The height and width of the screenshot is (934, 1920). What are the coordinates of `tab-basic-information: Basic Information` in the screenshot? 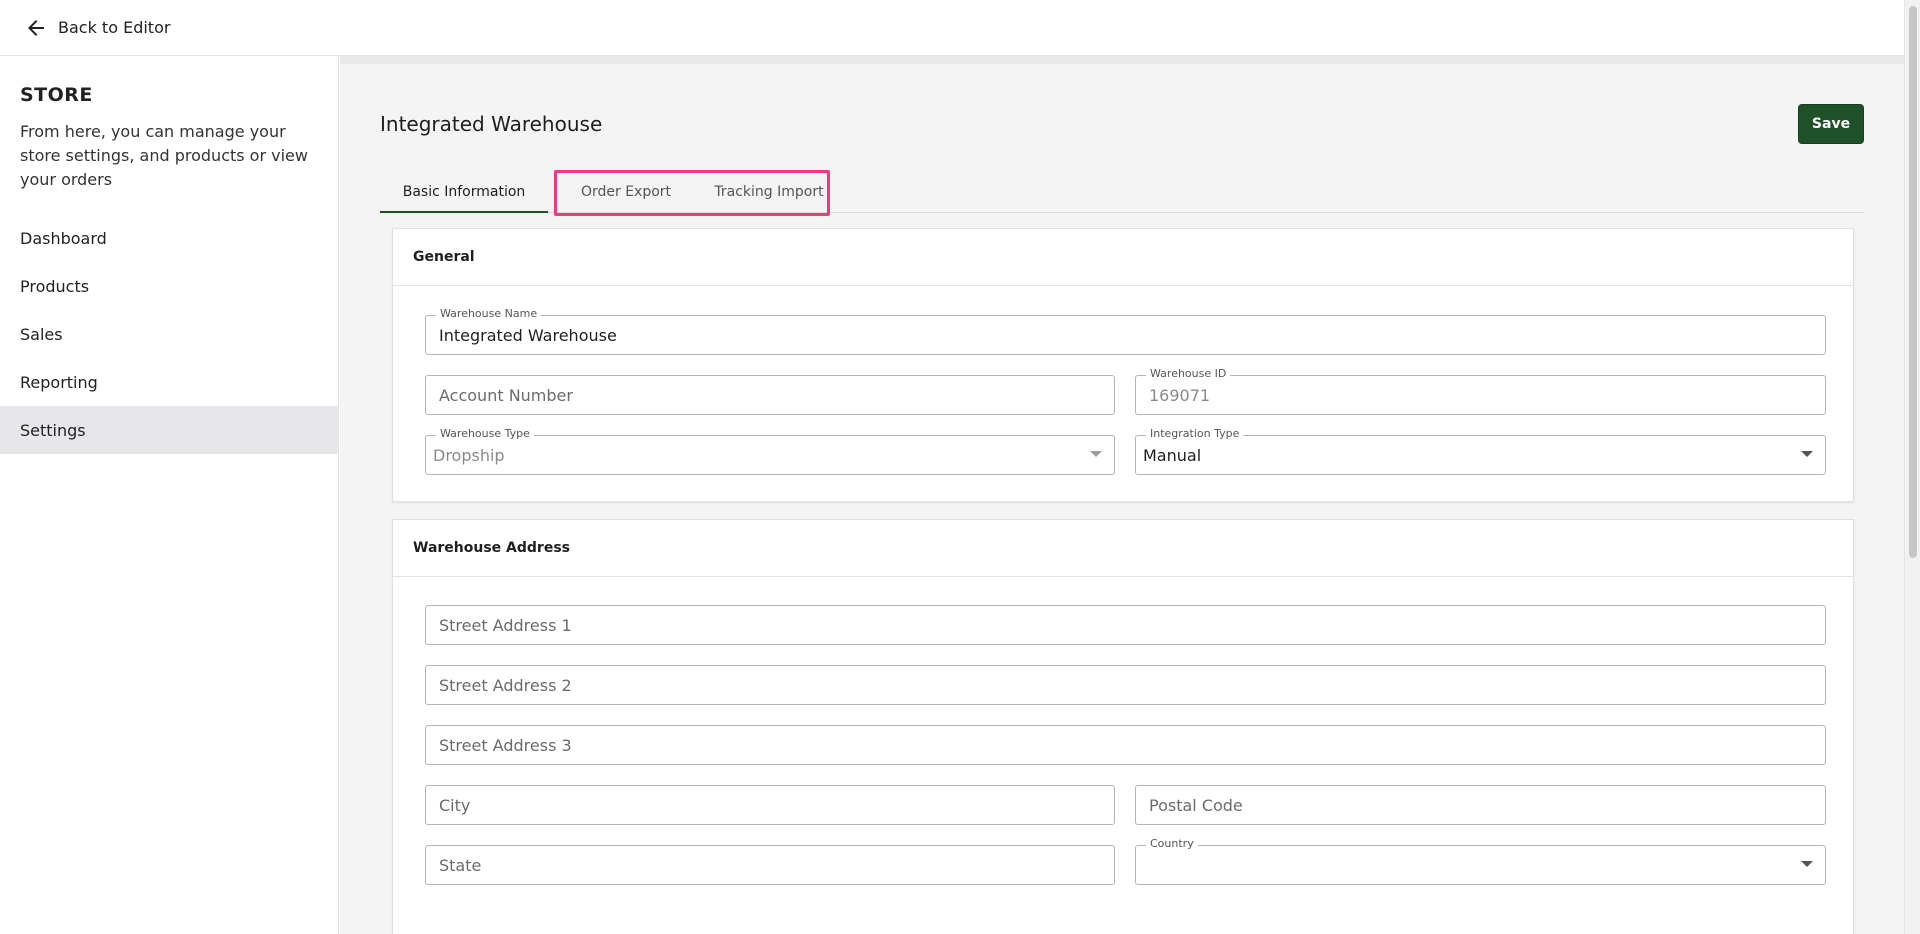 It's located at (464, 192).